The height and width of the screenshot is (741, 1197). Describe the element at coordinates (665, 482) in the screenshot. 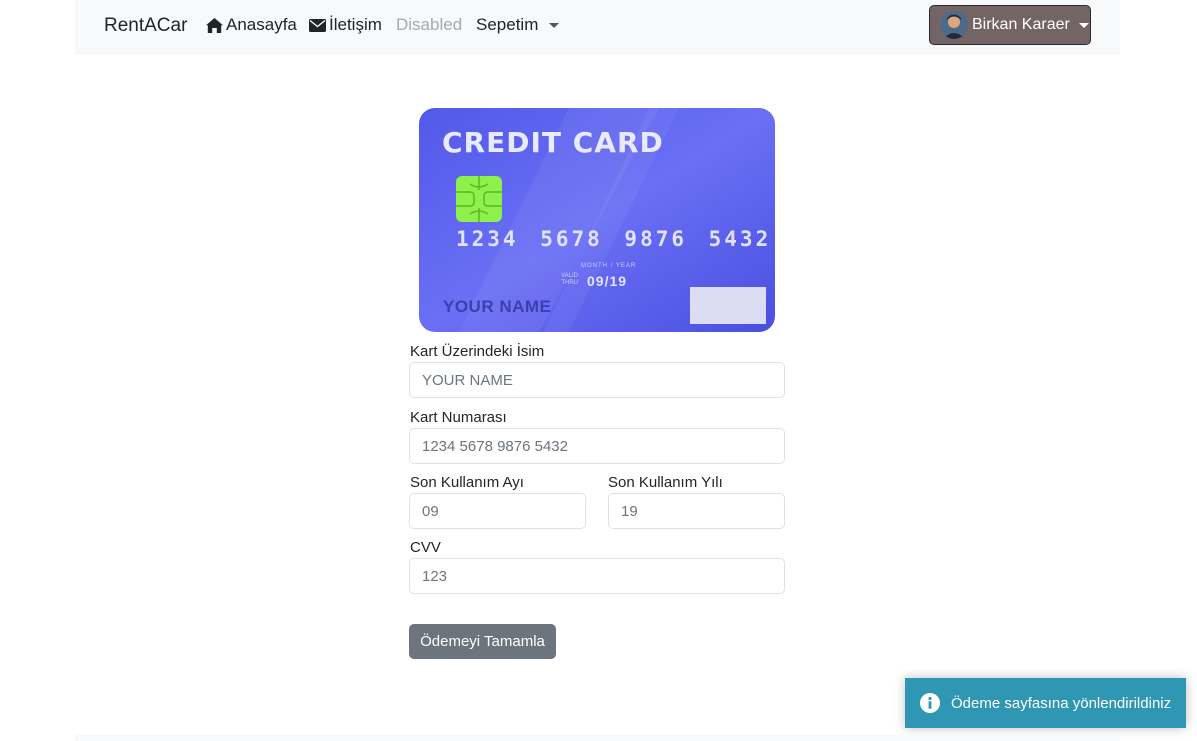

I see `expiry-year-label: Son Kullanım Yılı` at that location.